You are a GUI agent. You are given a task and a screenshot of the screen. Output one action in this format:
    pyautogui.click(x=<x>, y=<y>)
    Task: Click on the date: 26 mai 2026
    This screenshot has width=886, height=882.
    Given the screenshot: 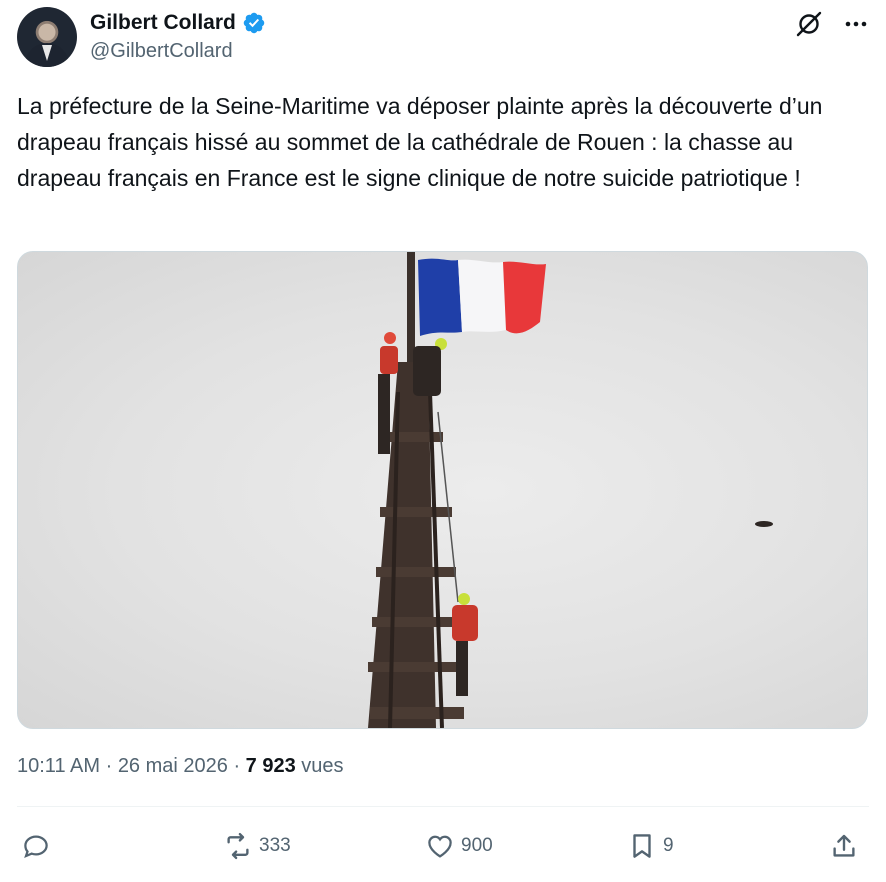 What is the action you would take?
    pyautogui.click(x=173, y=766)
    